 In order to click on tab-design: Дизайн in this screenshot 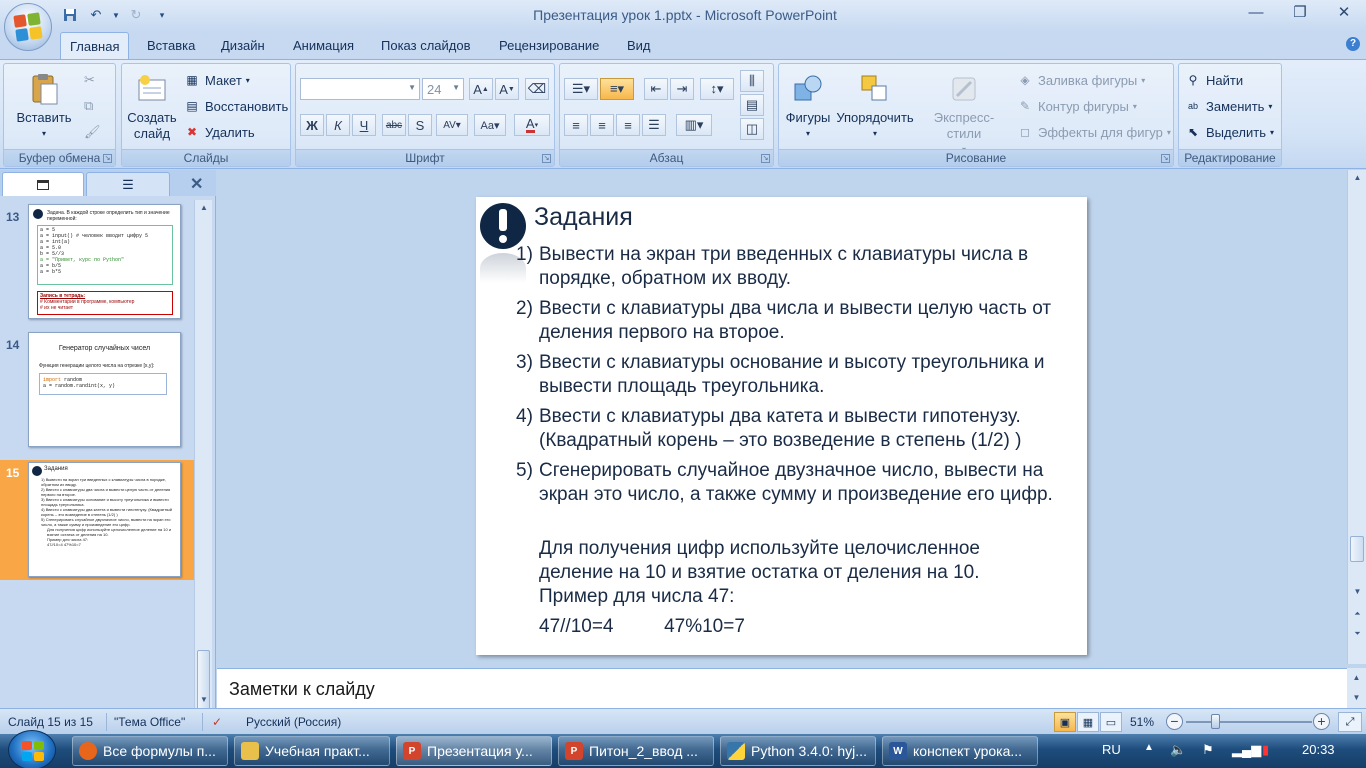, I will do `click(243, 45)`.